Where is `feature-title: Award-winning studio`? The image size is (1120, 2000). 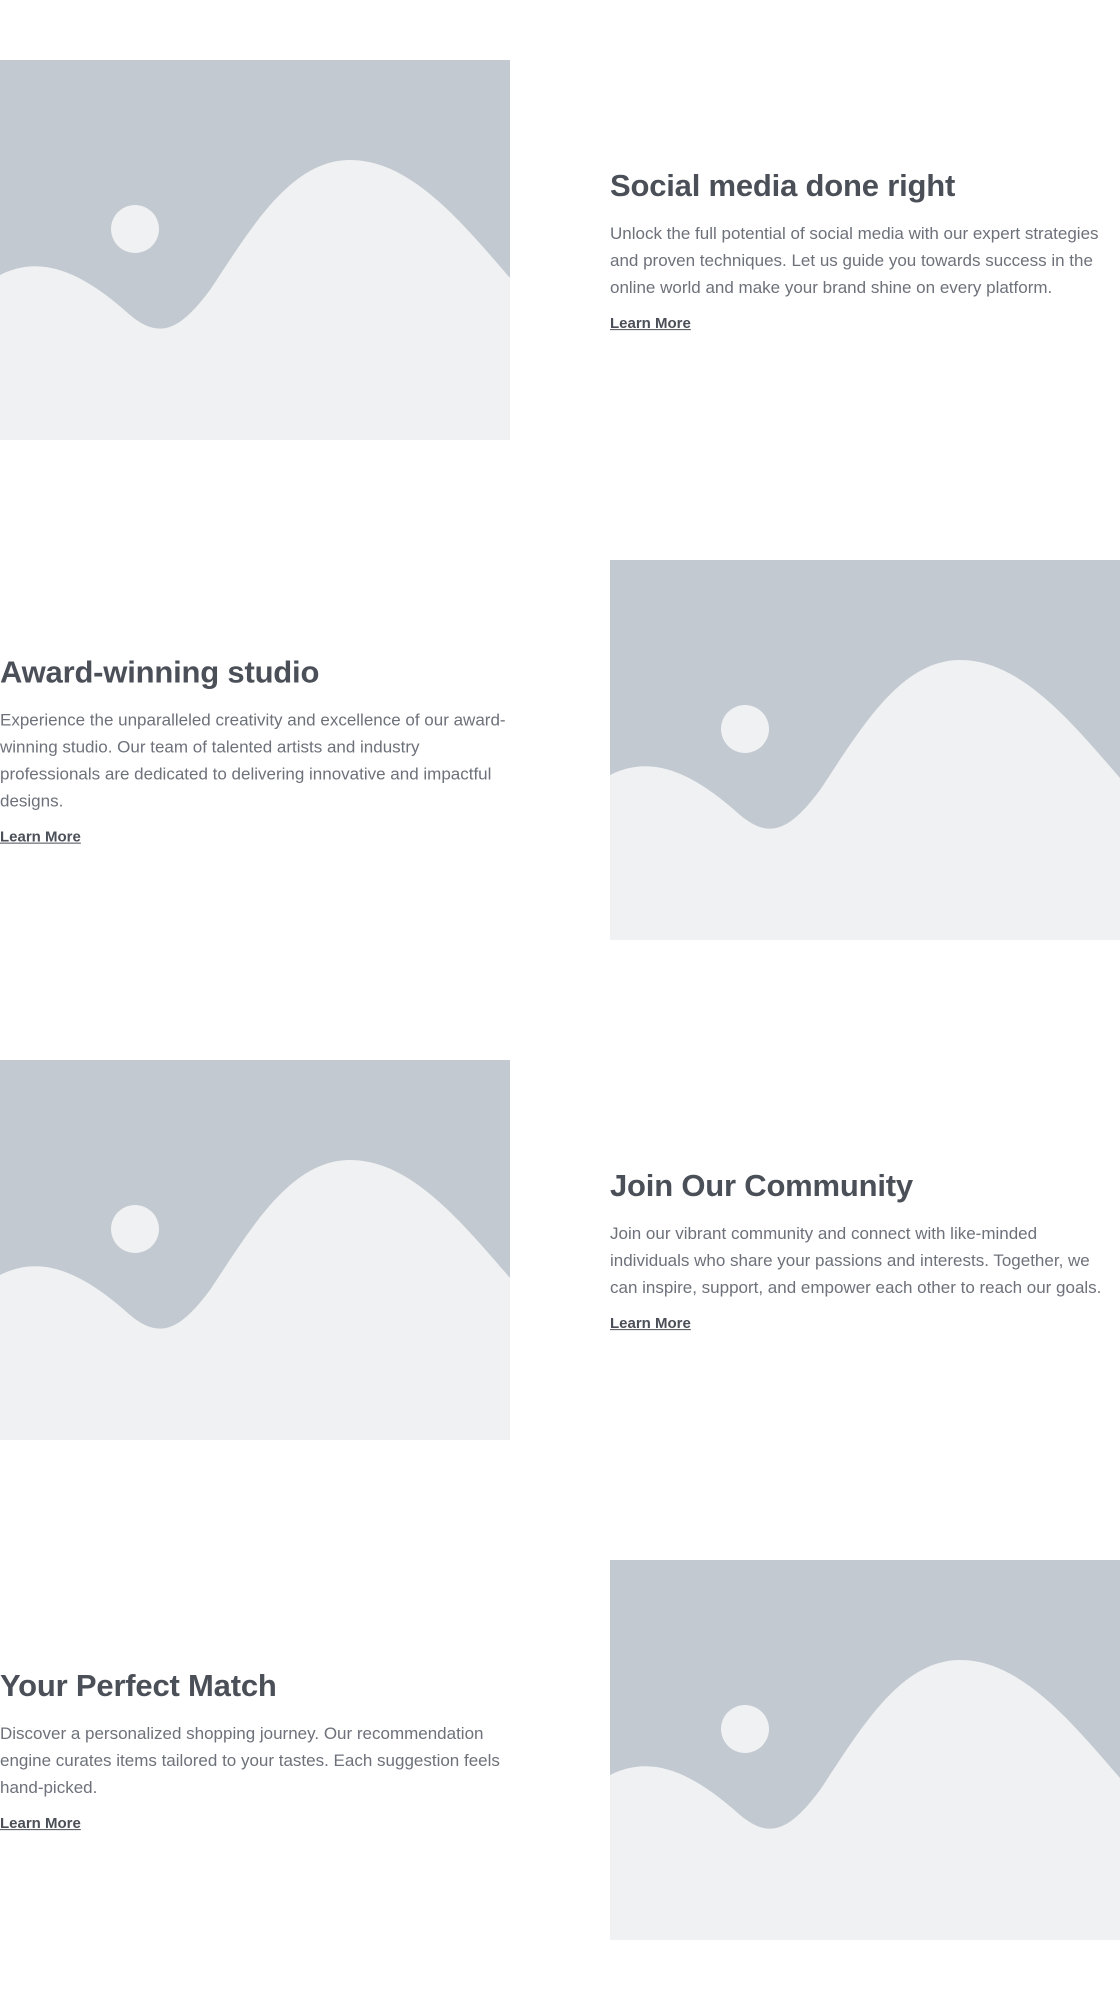
feature-title: Award-winning studio is located at coordinates (160, 672).